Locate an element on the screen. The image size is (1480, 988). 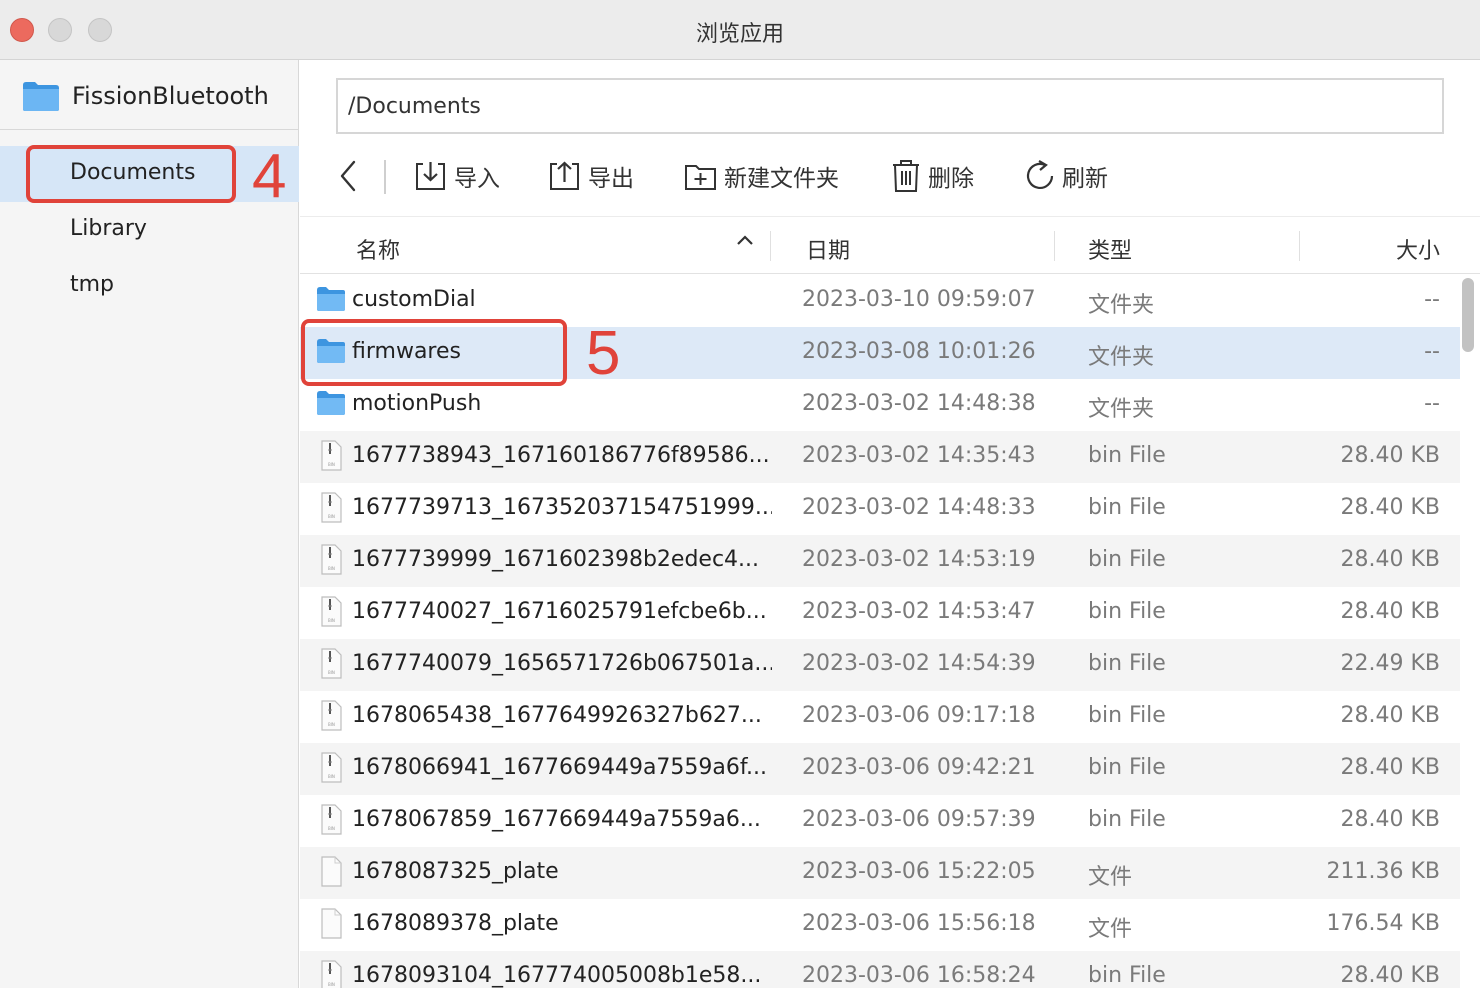
import-label: 导入 is located at coordinates (477, 179).